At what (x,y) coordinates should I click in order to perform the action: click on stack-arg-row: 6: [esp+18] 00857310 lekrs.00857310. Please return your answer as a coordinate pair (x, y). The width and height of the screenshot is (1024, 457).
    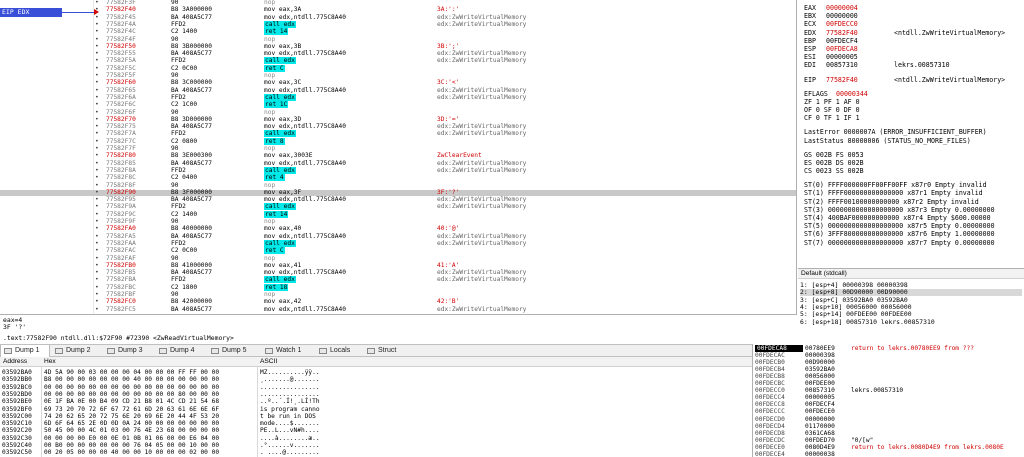
    Looking at the image, I should click on (911, 322).